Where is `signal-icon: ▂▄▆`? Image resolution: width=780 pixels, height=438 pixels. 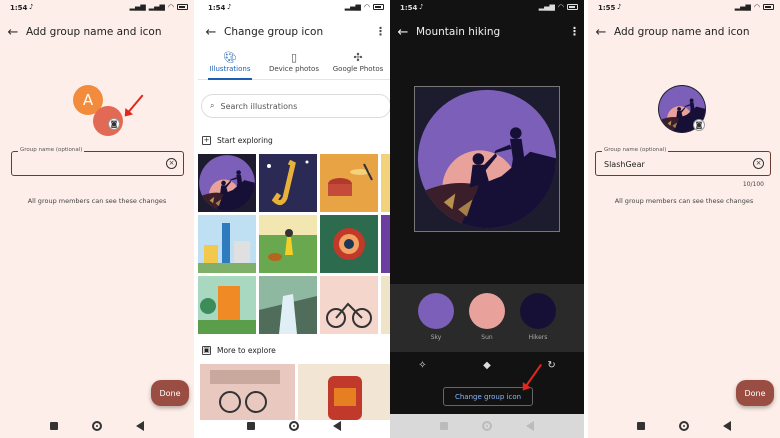 signal-icon: ▂▄▆ is located at coordinates (352, 7).